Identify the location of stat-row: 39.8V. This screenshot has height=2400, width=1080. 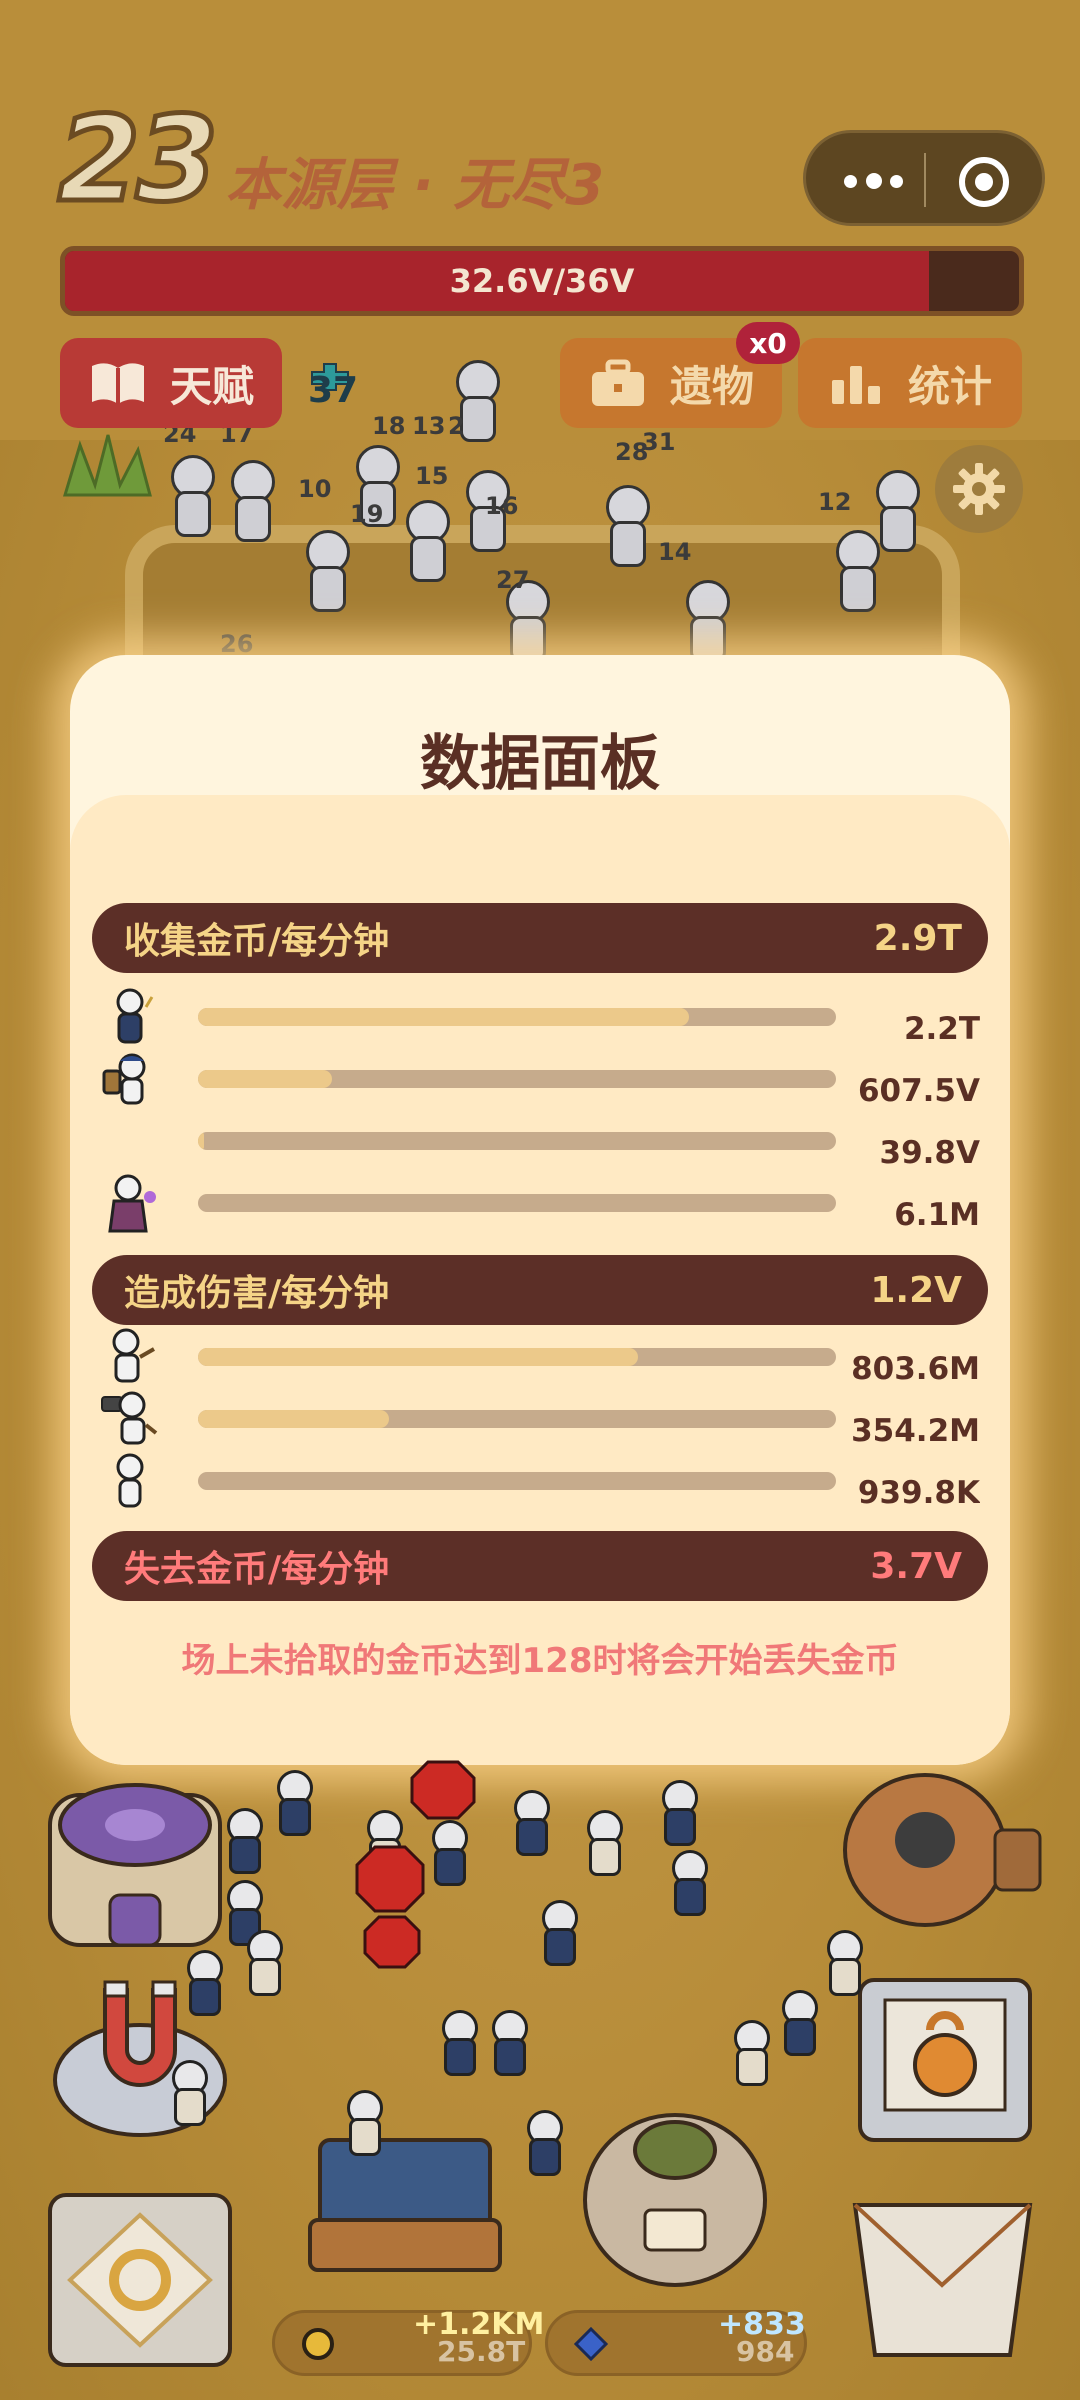
(540, 1141).